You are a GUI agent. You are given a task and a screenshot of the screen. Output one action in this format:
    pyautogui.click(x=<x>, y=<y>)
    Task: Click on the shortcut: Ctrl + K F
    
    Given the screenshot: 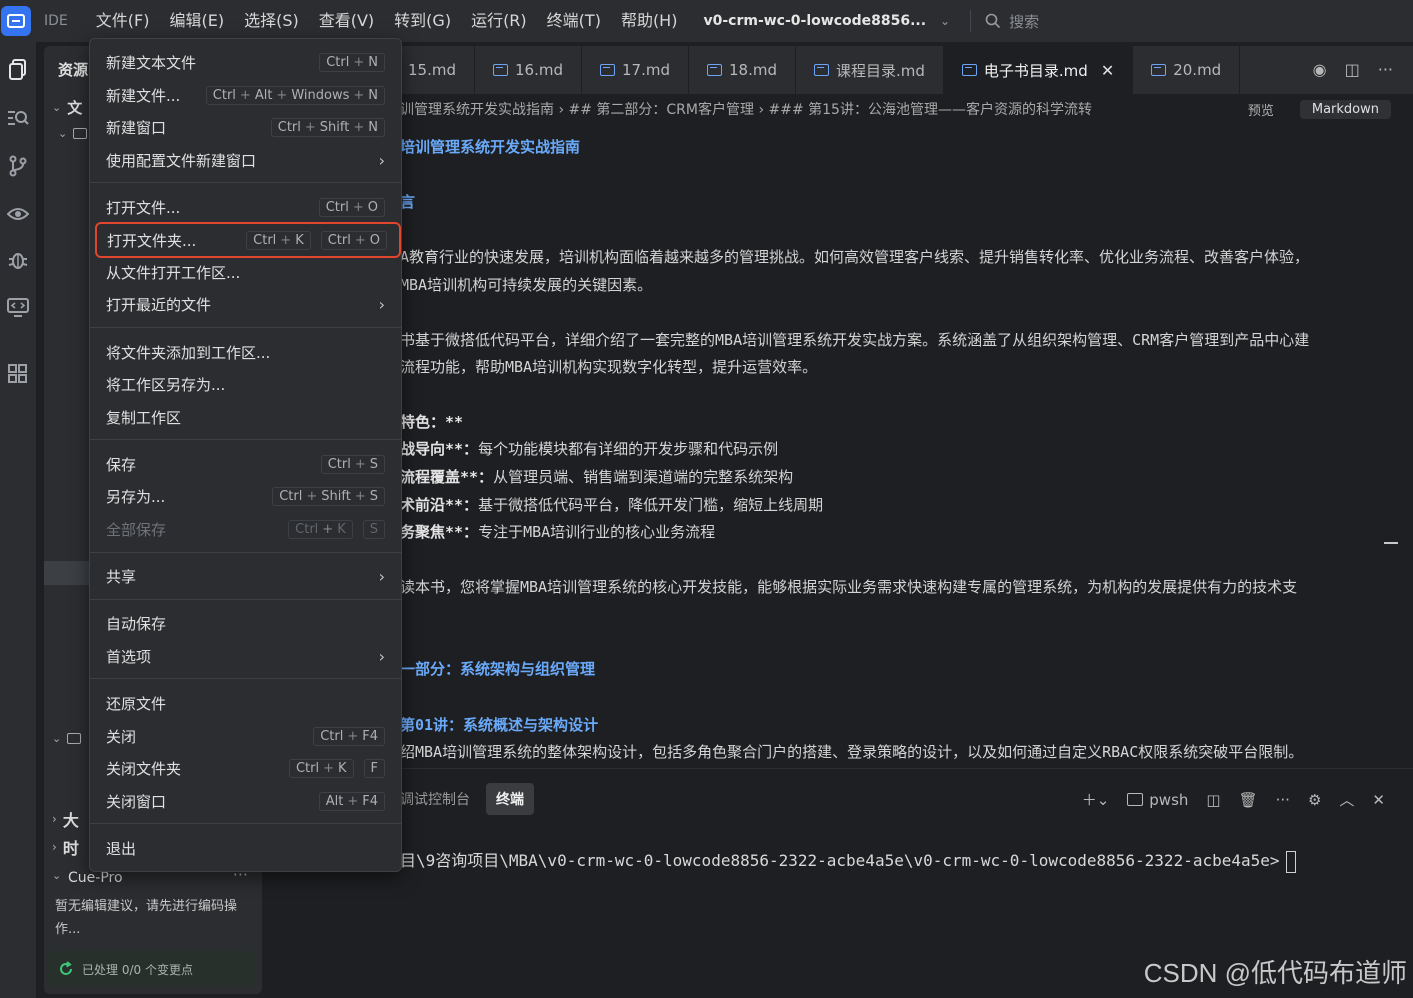 What is the action you would take?
    pyautogui.click(x=334, y=768)
    